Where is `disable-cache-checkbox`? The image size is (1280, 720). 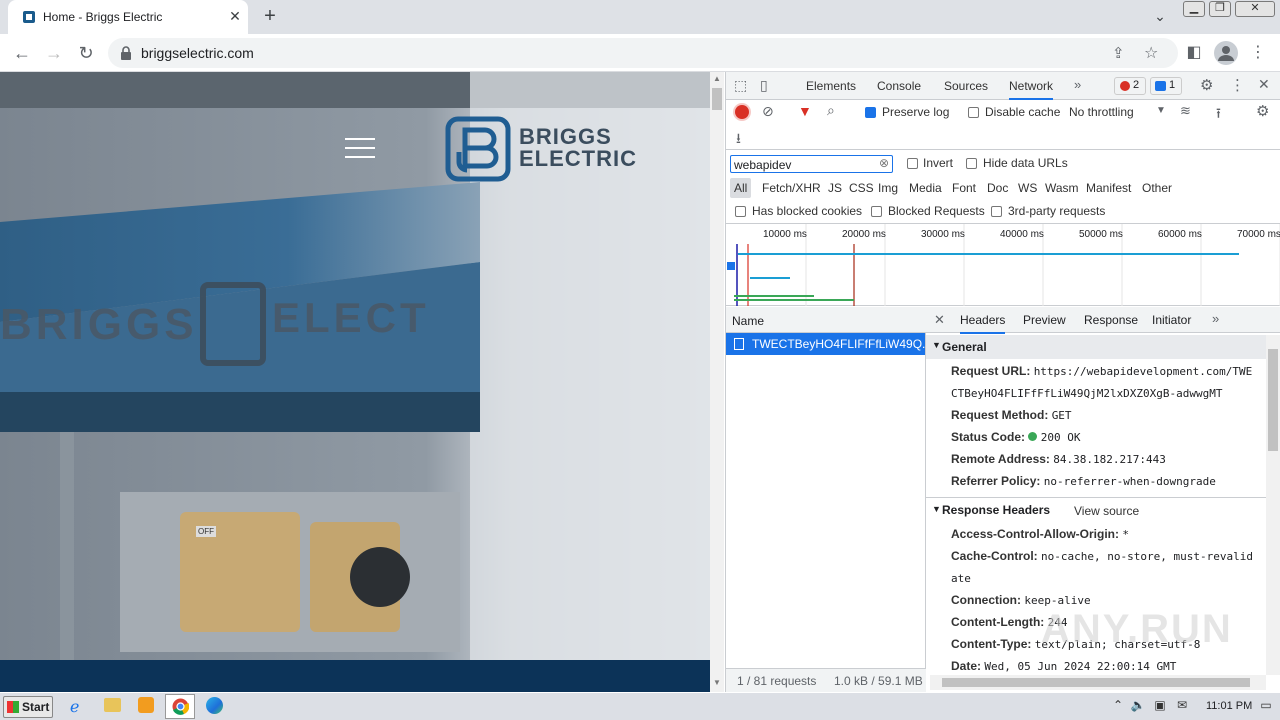
disable-cache-checkbox is located at coordinates (973, 112).